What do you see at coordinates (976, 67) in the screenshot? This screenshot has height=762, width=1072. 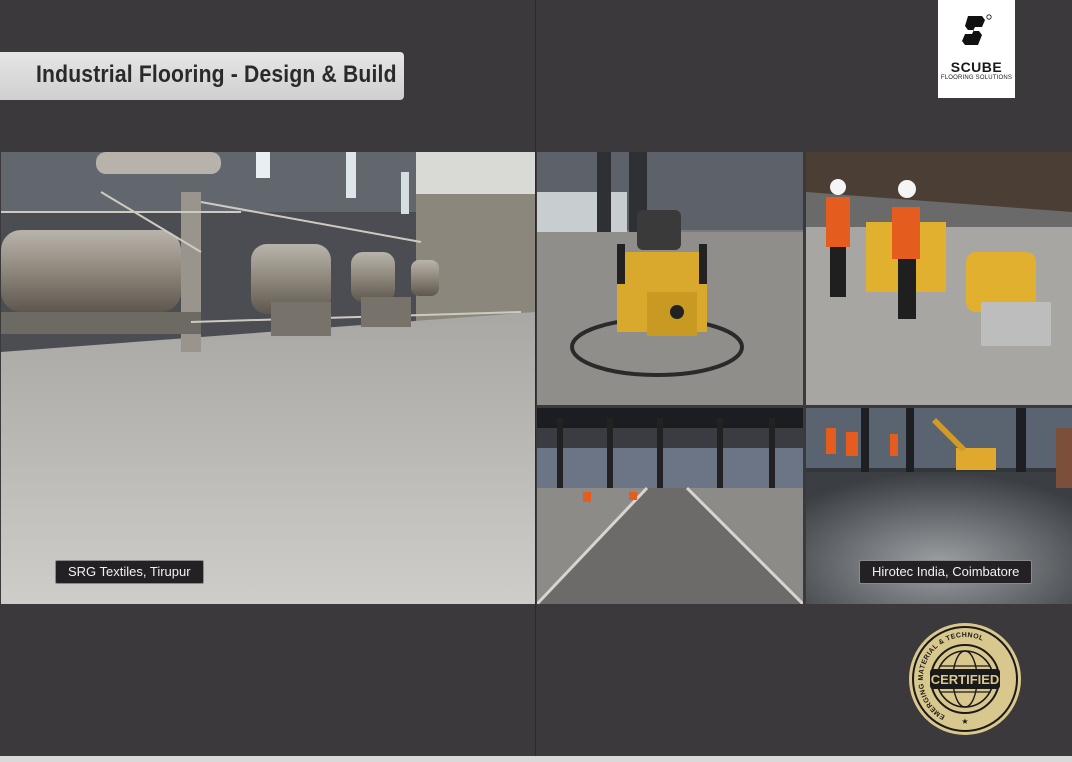 I see `logo-name: SCUBE` at bounding box center [976, 67].